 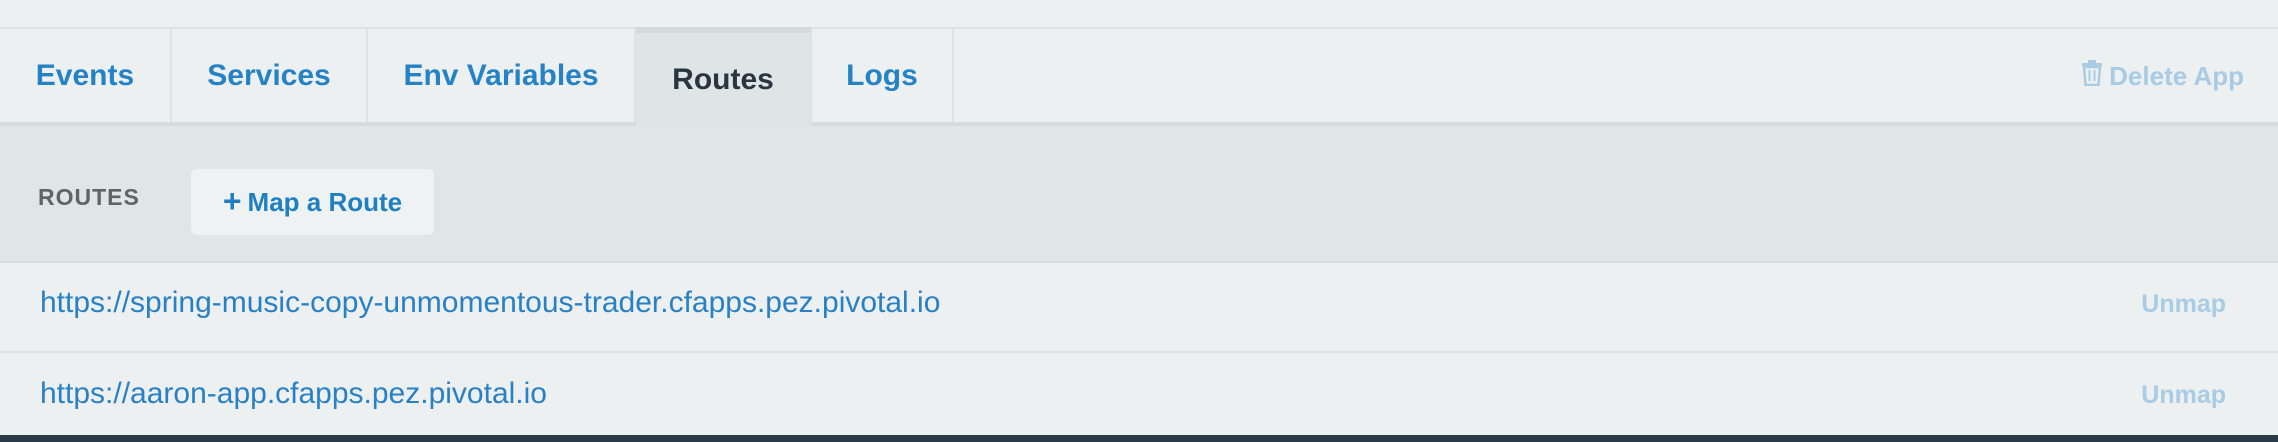 I want to click on tab-events: Events, so click(x=86, y=75).